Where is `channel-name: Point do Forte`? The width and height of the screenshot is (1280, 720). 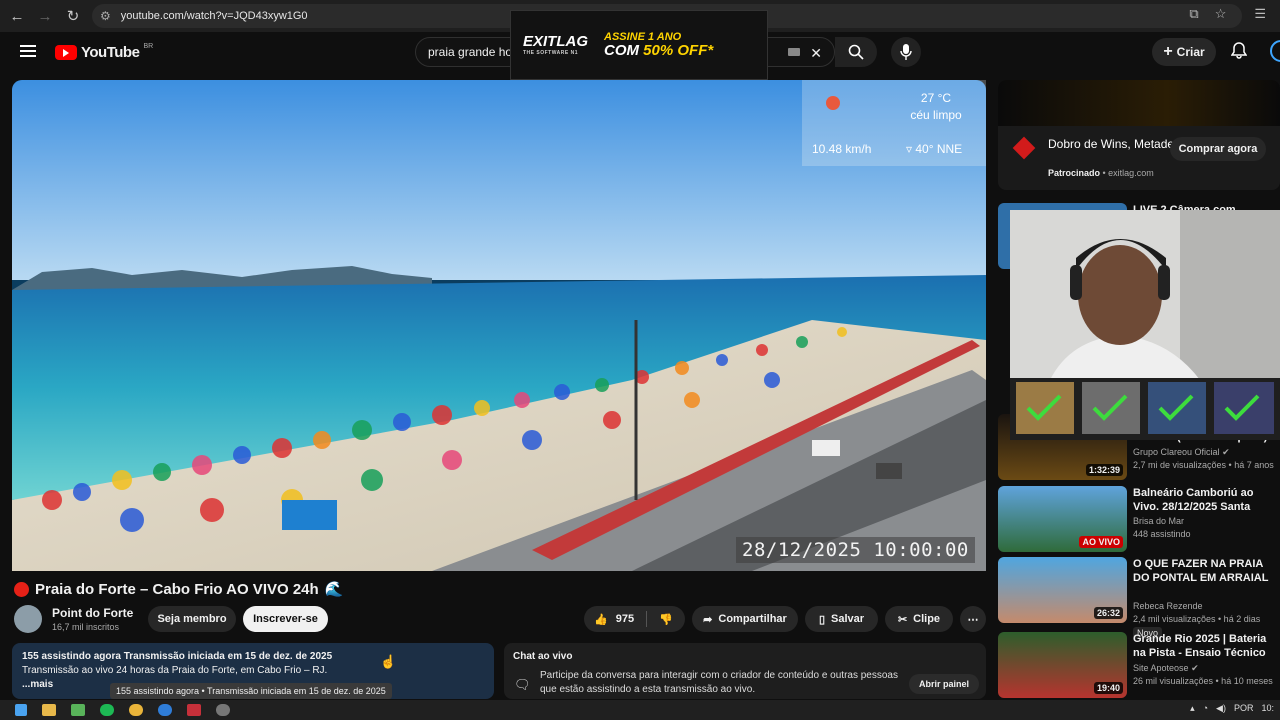
channel-name: Point do Forte is located at coordinates (92, 613).